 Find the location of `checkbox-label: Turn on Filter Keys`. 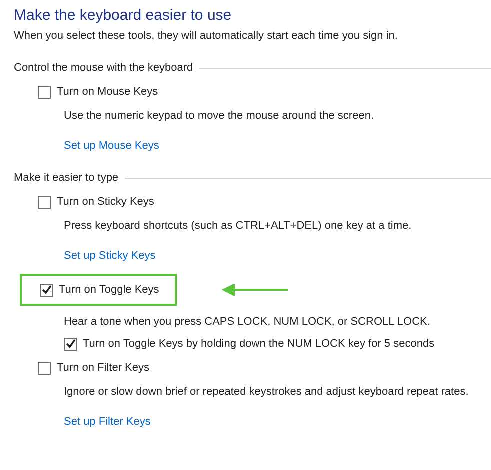

checkbox-label: Turn on Filter Keys is located at coordinates (103, 368).